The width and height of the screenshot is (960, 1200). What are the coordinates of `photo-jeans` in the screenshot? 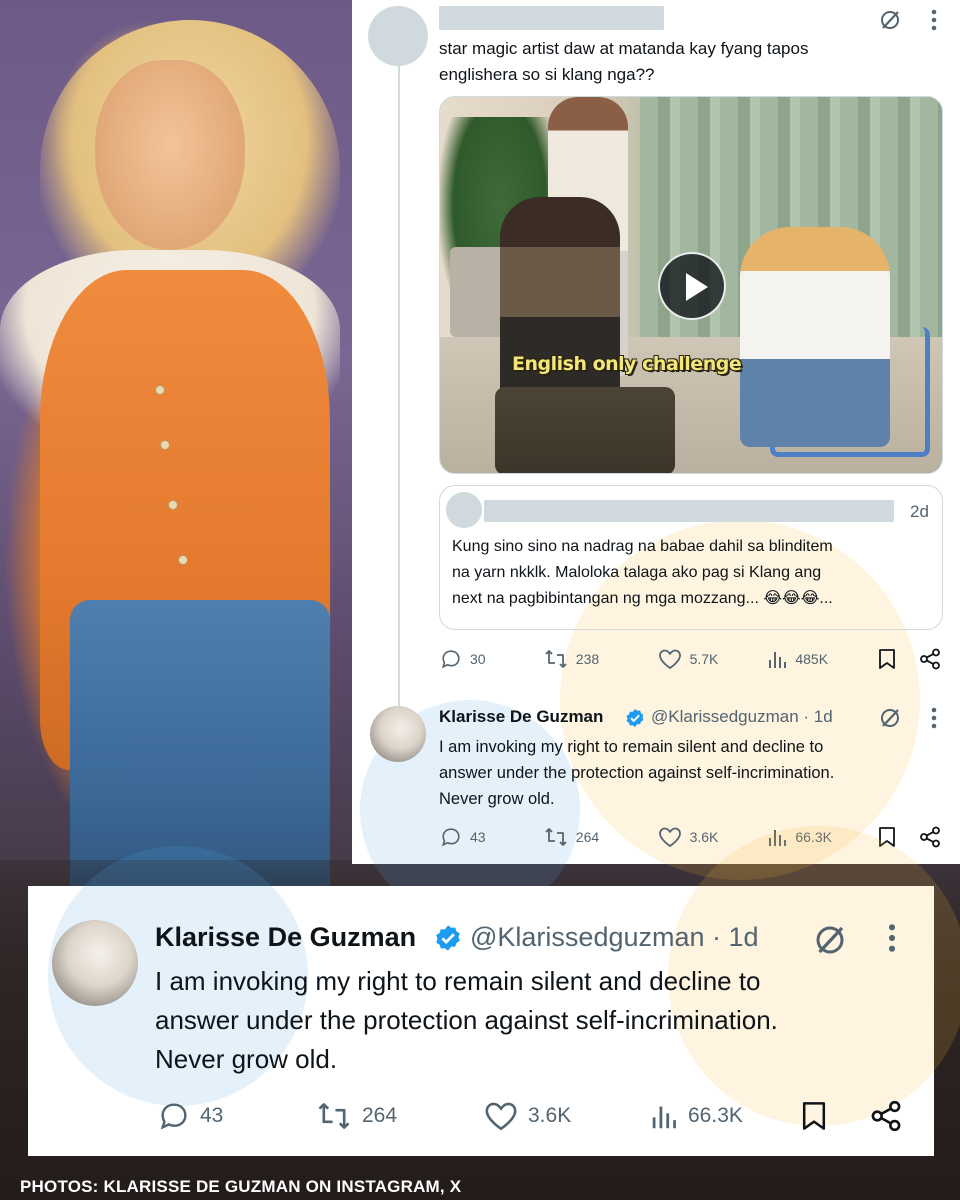 It's located at (200, 750).